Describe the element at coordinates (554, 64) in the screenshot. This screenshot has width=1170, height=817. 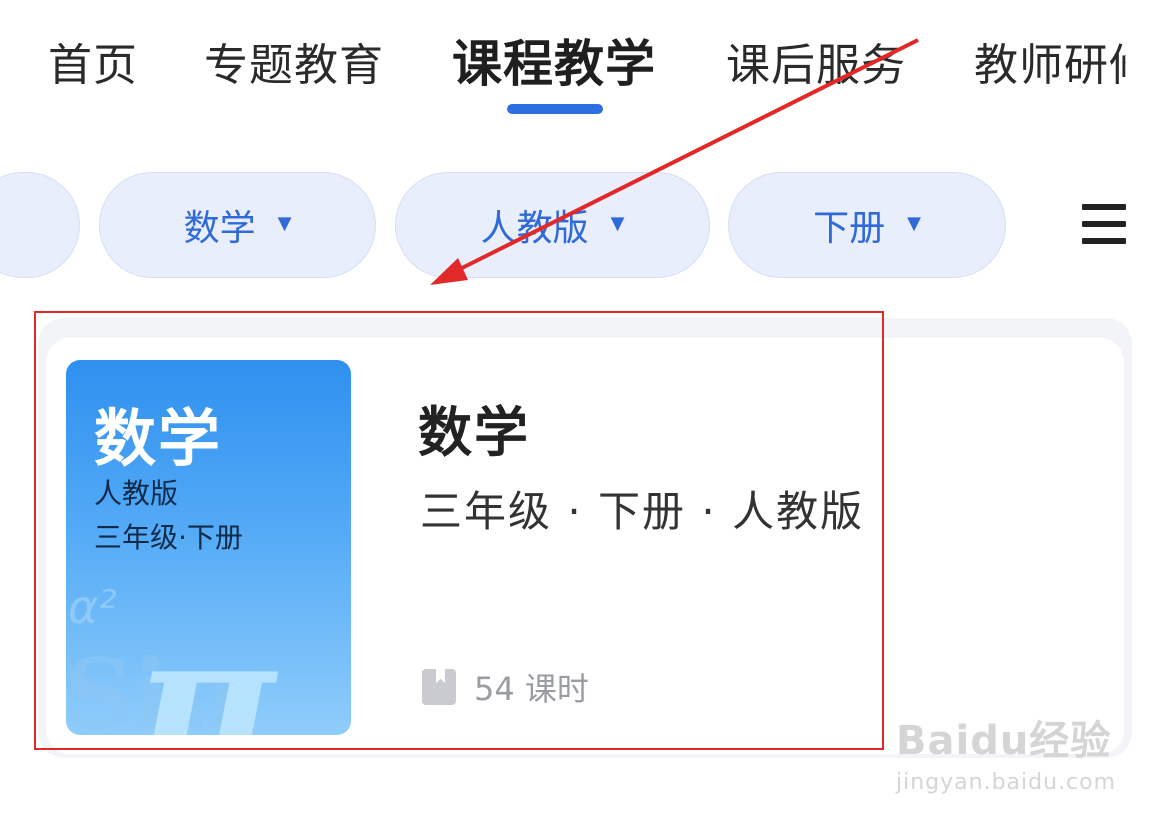
I see `tab-course-teaching: 课程教学` at that location.